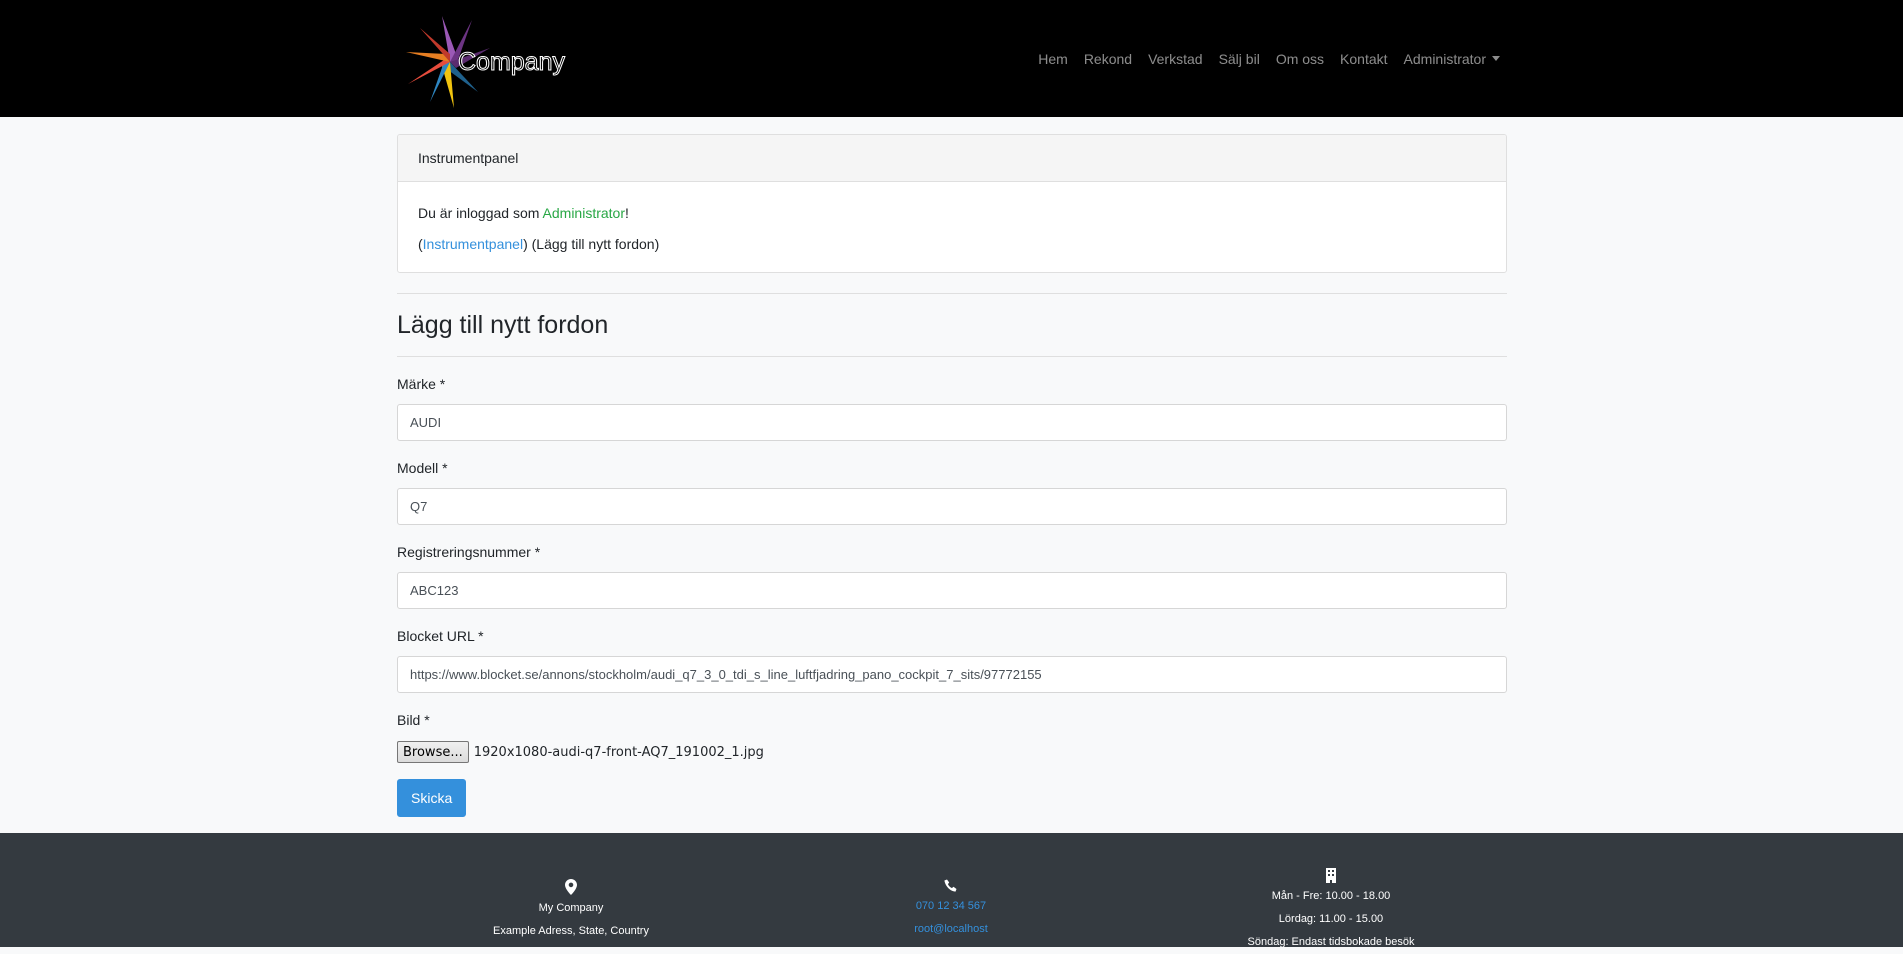 The image size is (1903, 954). I want to click on nav-item-hem: Hem, so click(1053, 59).